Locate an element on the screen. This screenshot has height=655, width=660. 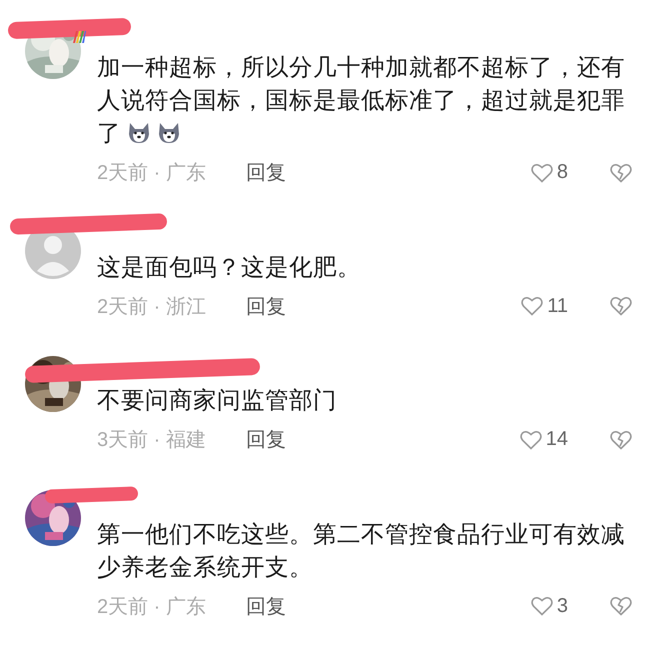
comment-text-line: 了 is located at coordinates (109, 133).